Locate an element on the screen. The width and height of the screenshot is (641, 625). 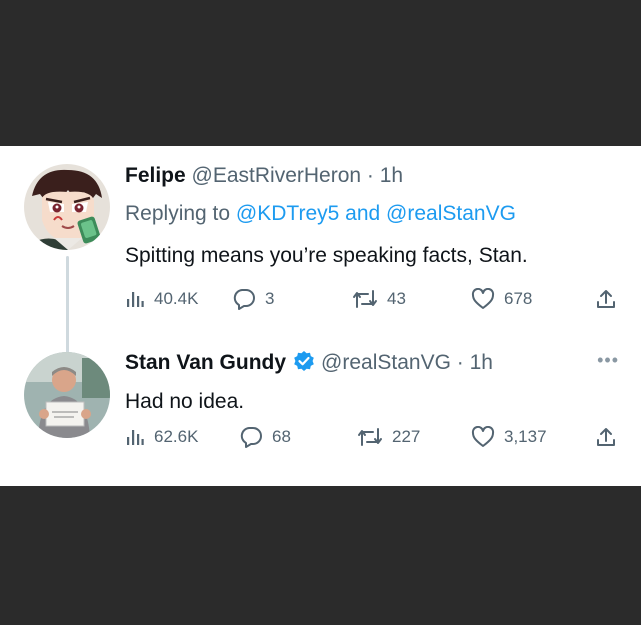
retweet-button: 43 is located at coordinates (379, 299).